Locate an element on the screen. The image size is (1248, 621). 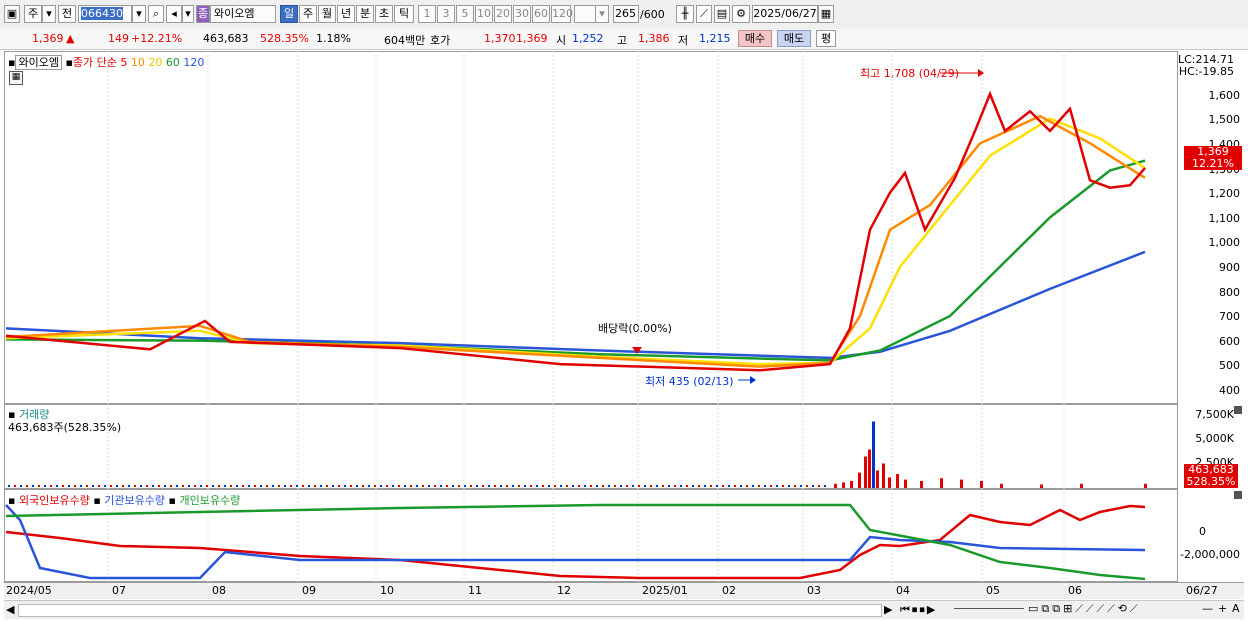
legend-indiv: 개인보유수량 is located at coordinates (209, 500).